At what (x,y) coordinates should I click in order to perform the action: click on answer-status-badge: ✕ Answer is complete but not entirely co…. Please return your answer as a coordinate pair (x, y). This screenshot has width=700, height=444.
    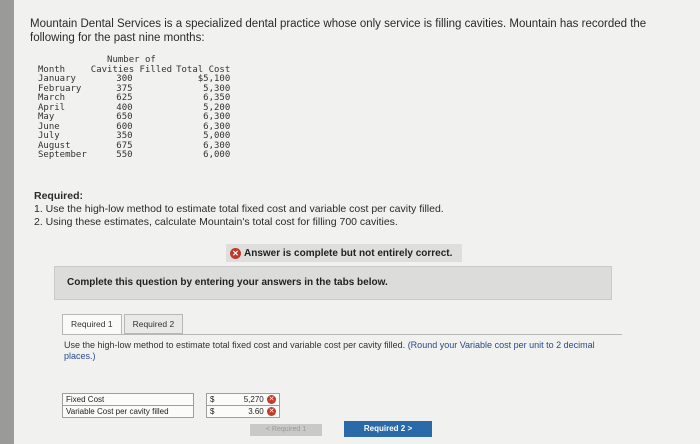
    Looking at the image, I should click on (344, 253).